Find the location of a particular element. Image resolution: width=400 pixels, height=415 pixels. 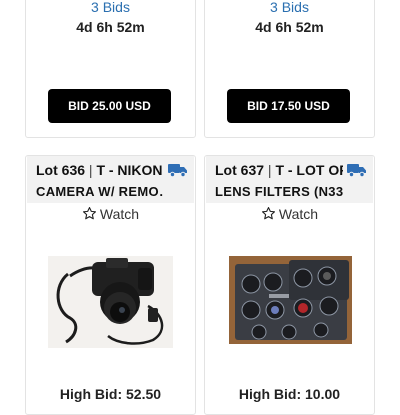

lot-title-line1: T - LOT OF is located at coordinates (309, 170).